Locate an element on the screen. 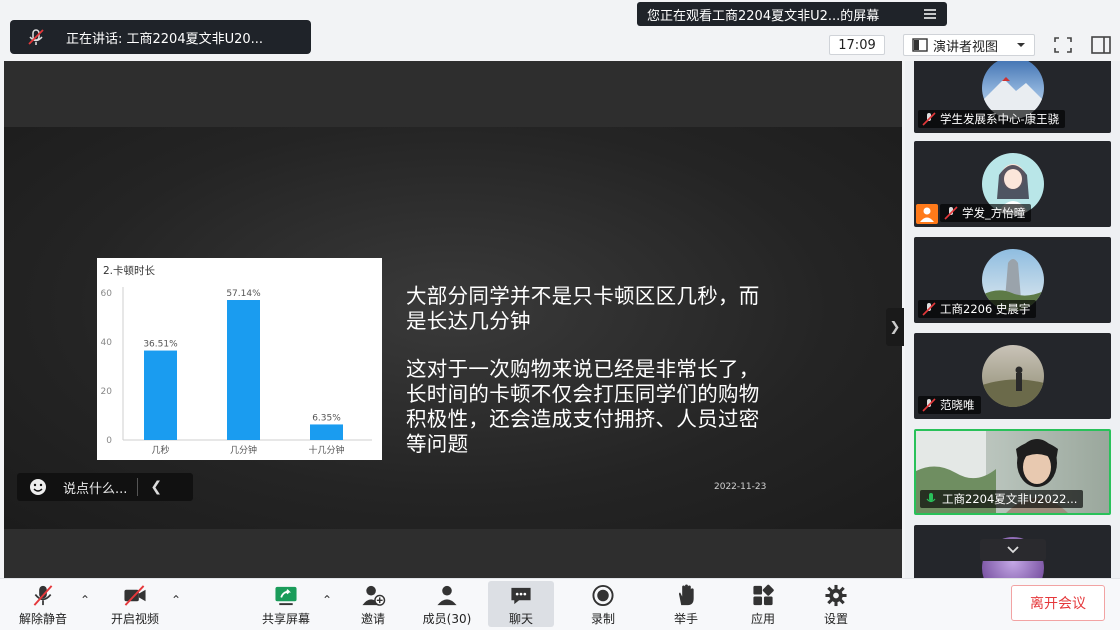 This screenshot has height=630, width=1120. x-tick-label: 十几分钟 is located at coordinates (326, 450).